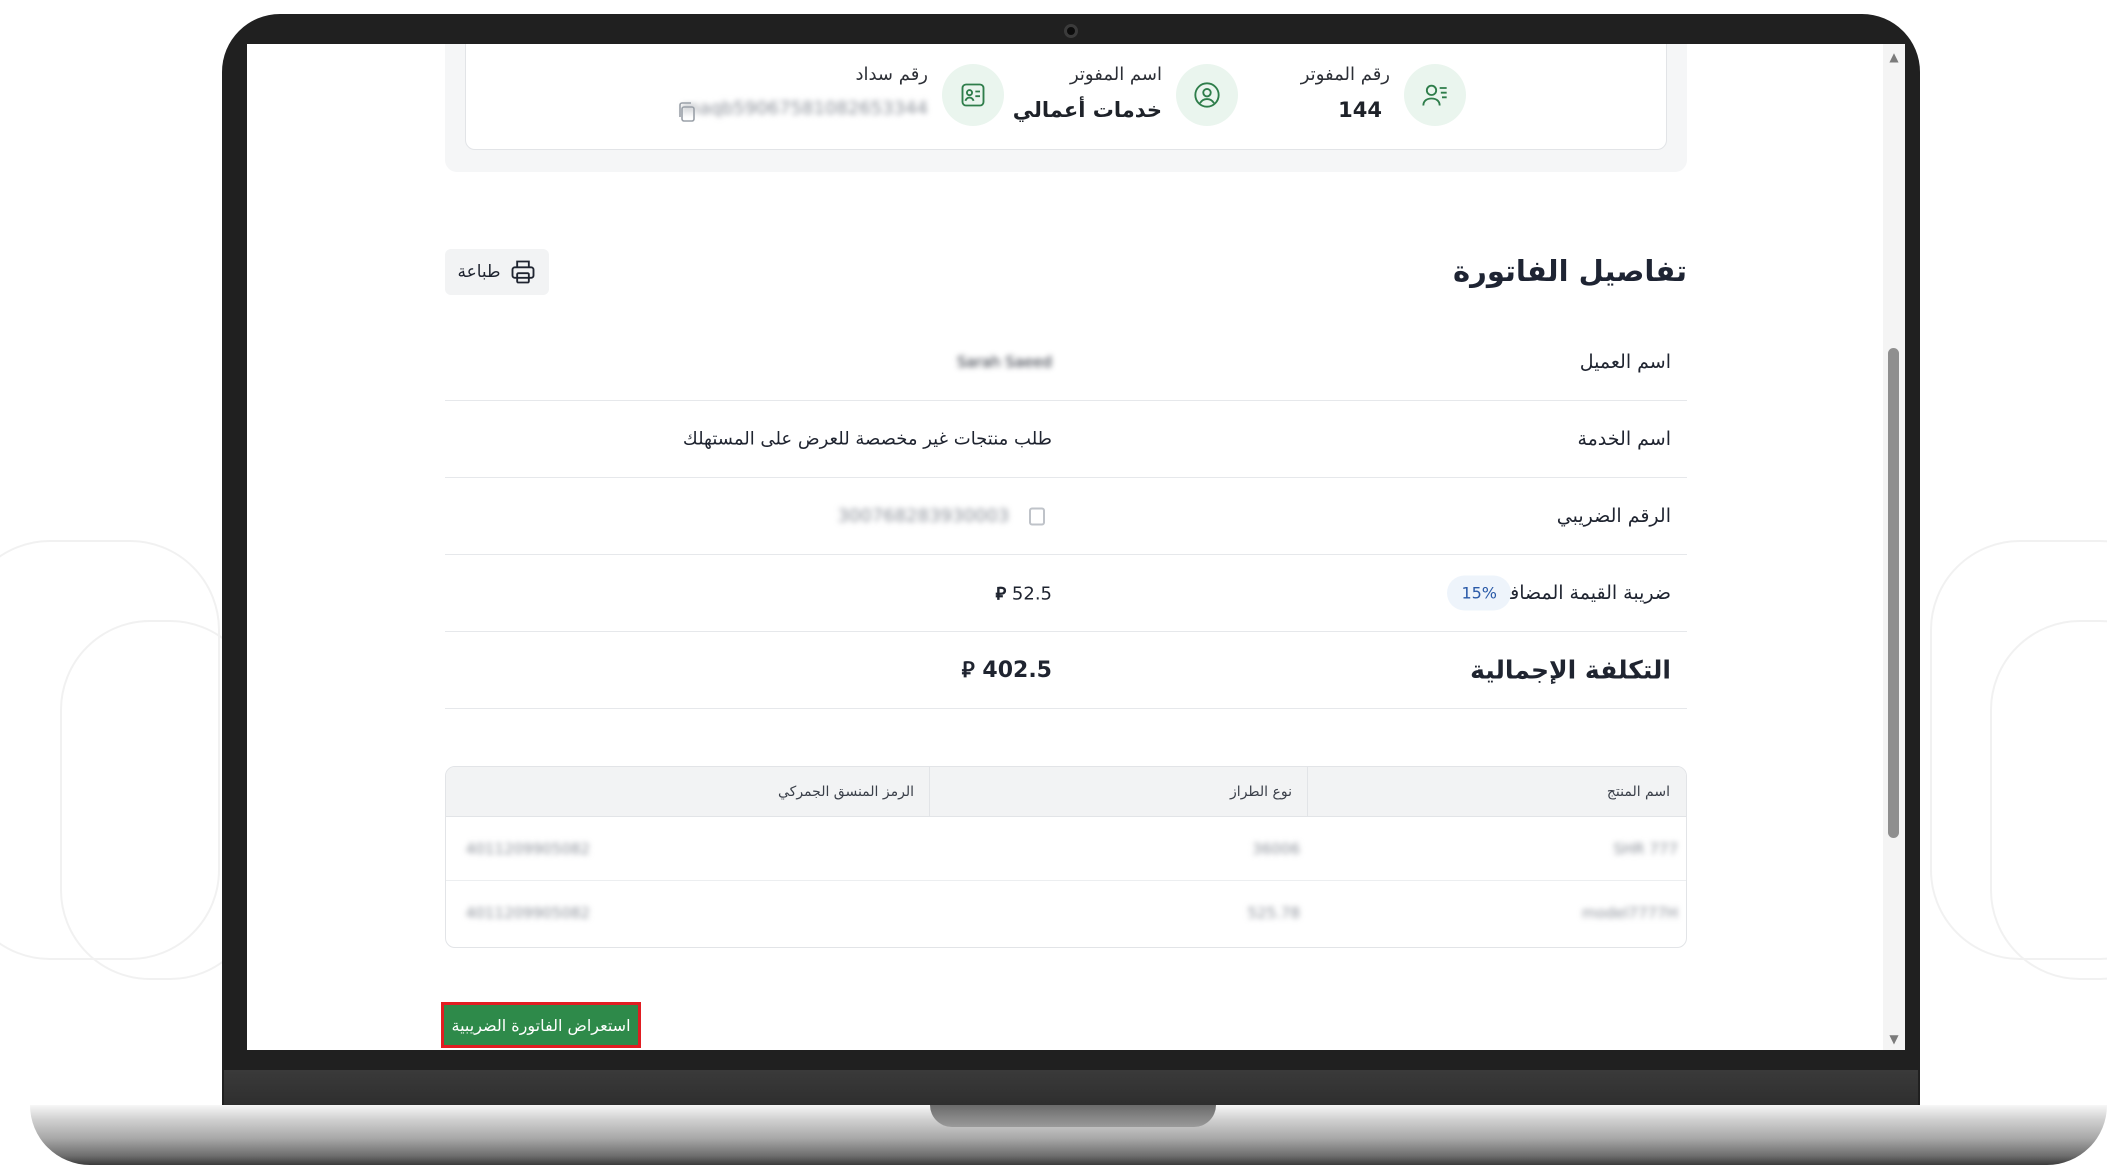 This screenshot has width=2107, height=1165. I want to click on table-row: SHR 777 36006 4011209905082, so click(1066, 849).